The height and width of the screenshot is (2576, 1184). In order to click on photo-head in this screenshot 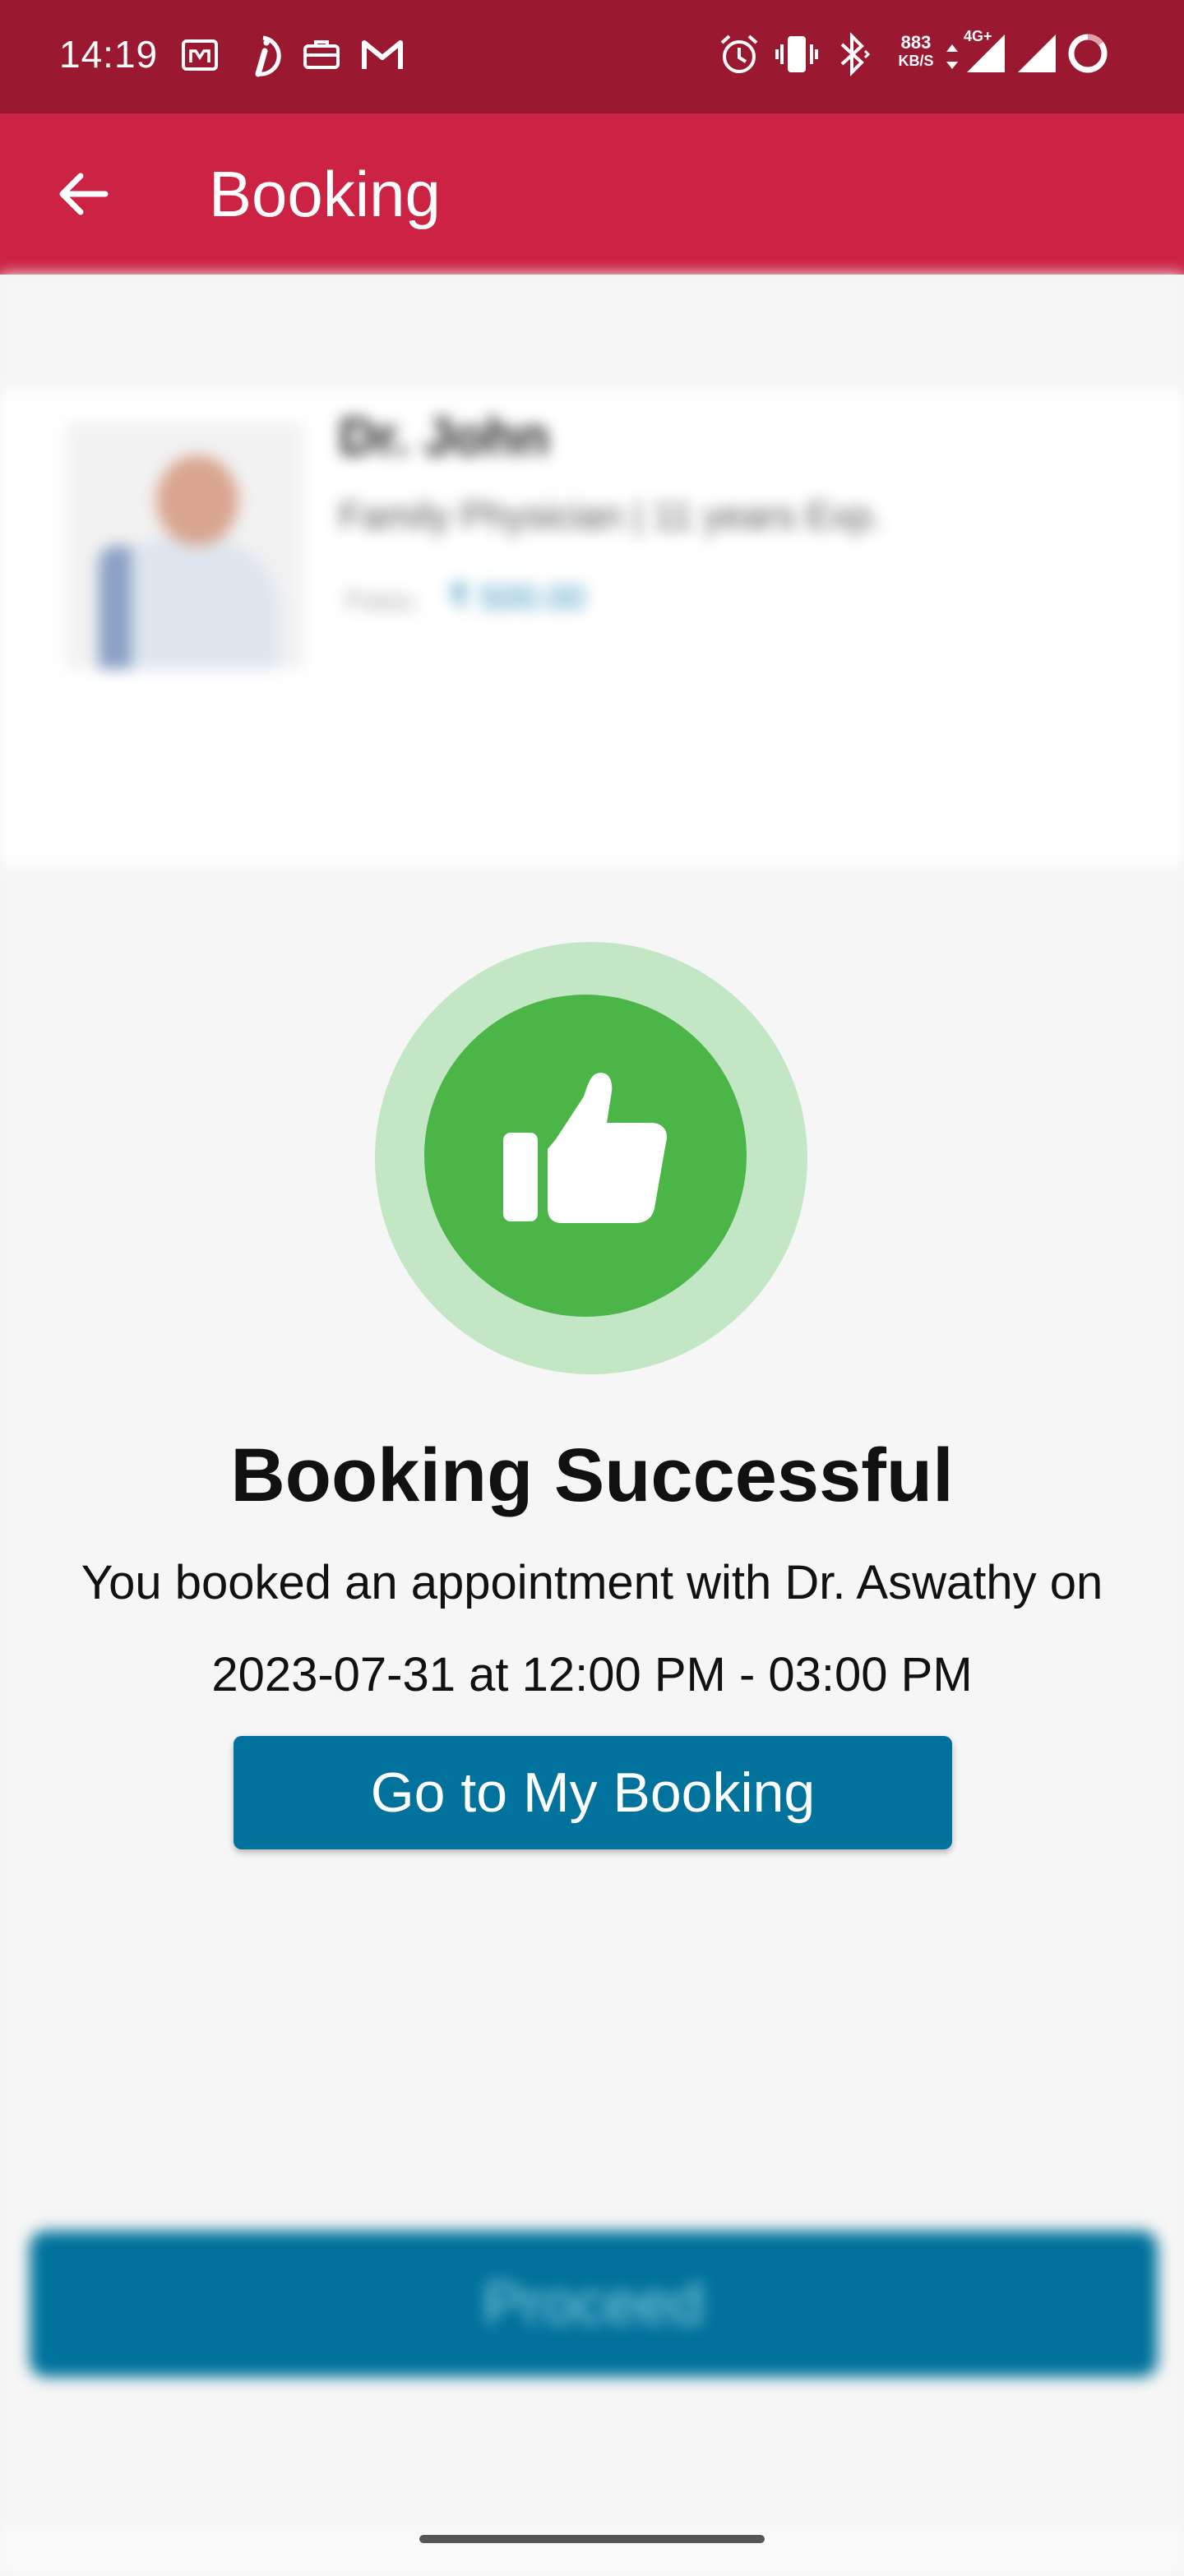, I will do `click(197, 500)`.